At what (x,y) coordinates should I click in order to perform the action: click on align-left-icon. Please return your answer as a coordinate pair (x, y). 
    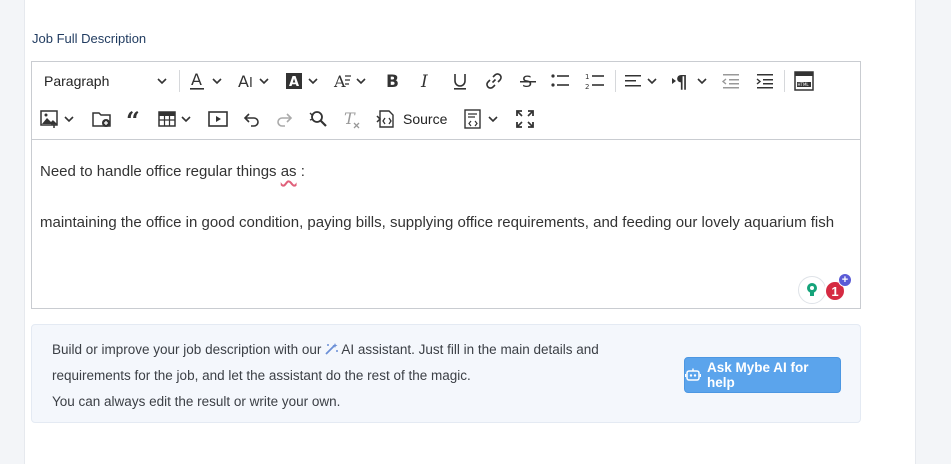
    Looking at the image, I should click on (641, 81).